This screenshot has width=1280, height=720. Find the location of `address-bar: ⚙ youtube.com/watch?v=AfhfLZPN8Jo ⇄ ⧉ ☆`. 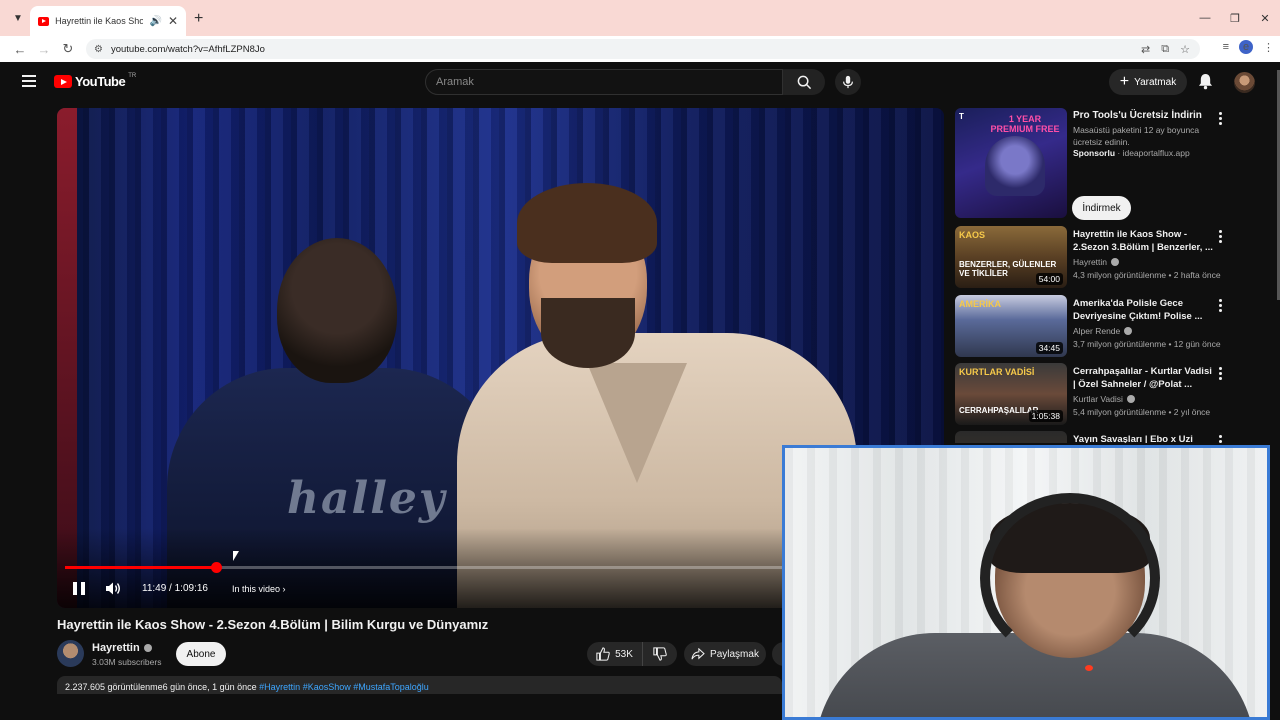

address-bar: ⚙ youtube.com/watch?v=AfhfLZPN8Jo ⇄ ⧉ ☆ is located at coordinates (643, 49).